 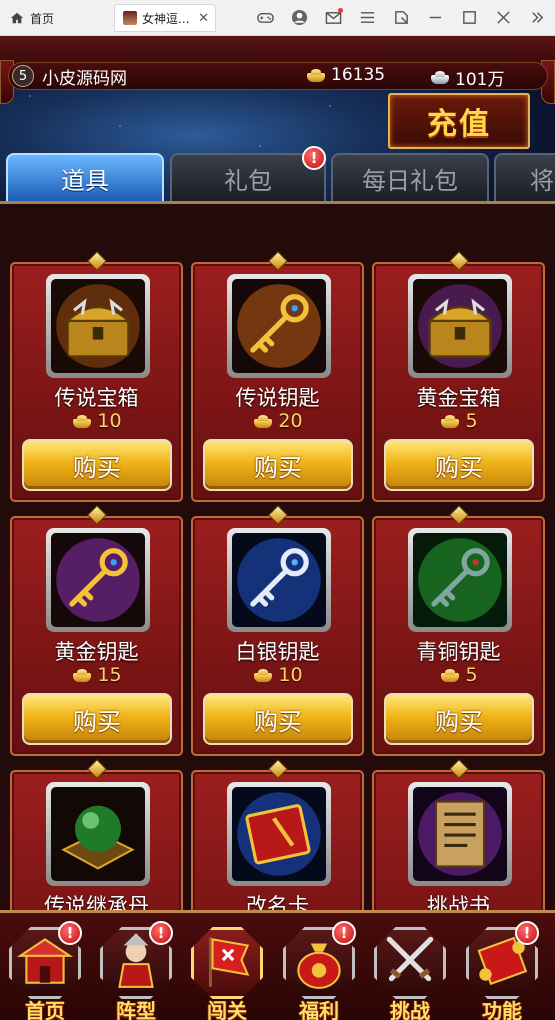 I want to click on nav-item: 福利 !, so click(x=319, y=970).